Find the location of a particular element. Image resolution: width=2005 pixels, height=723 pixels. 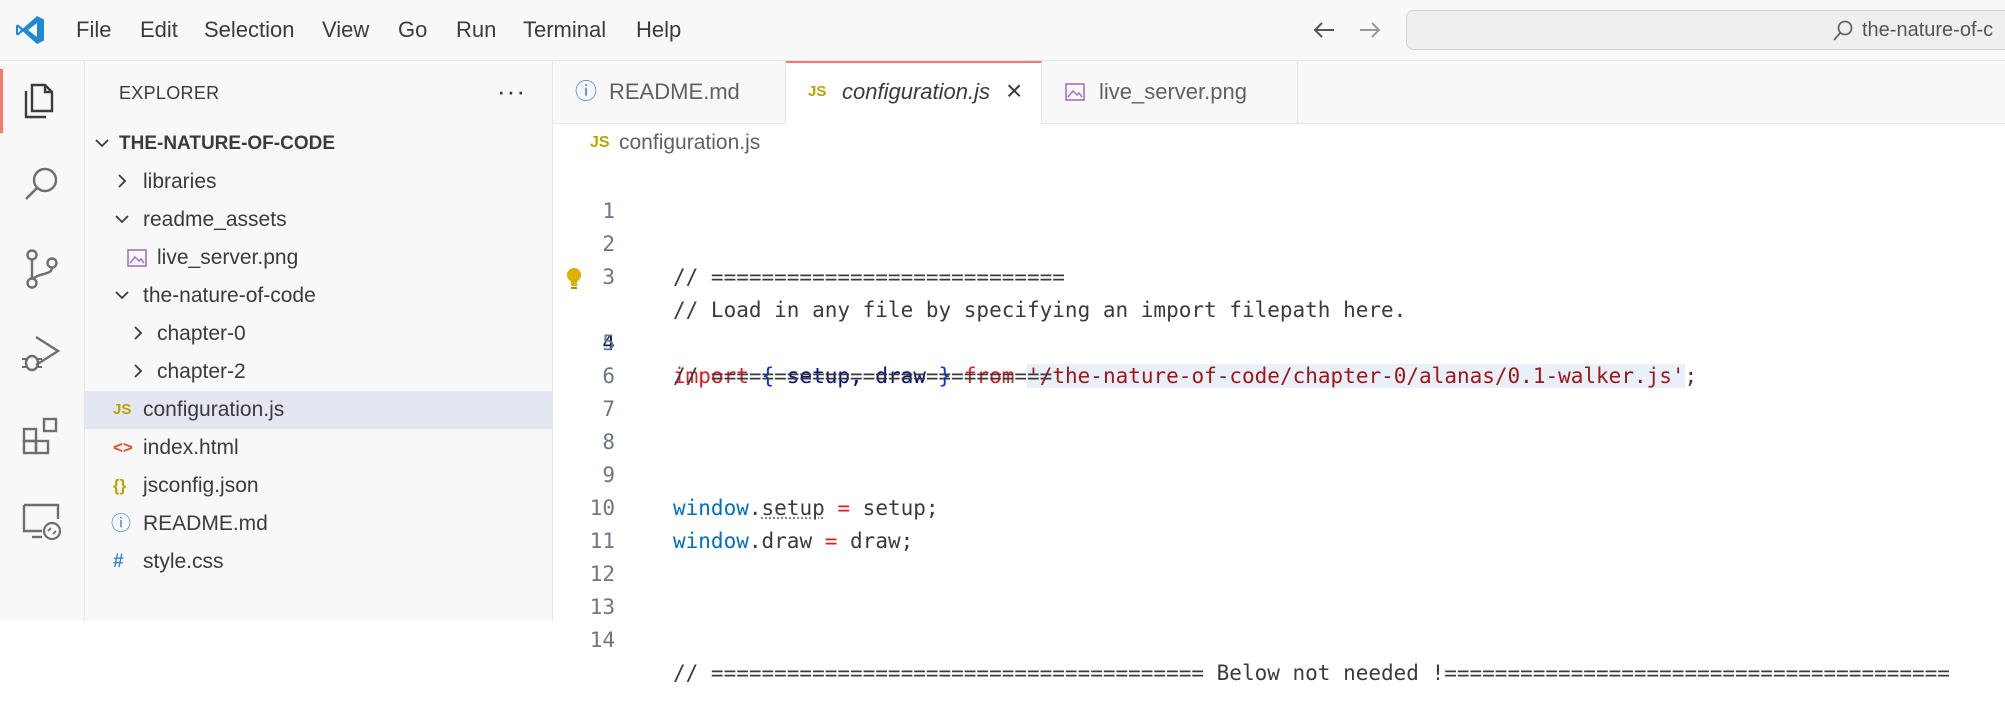

code-line: 8 is located at coordinates (1279, 409).